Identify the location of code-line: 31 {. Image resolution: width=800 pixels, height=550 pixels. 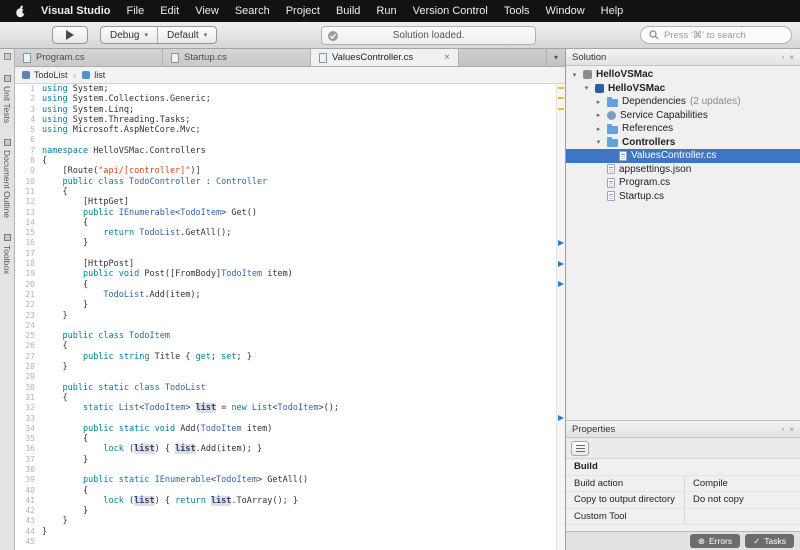
(290, 398).